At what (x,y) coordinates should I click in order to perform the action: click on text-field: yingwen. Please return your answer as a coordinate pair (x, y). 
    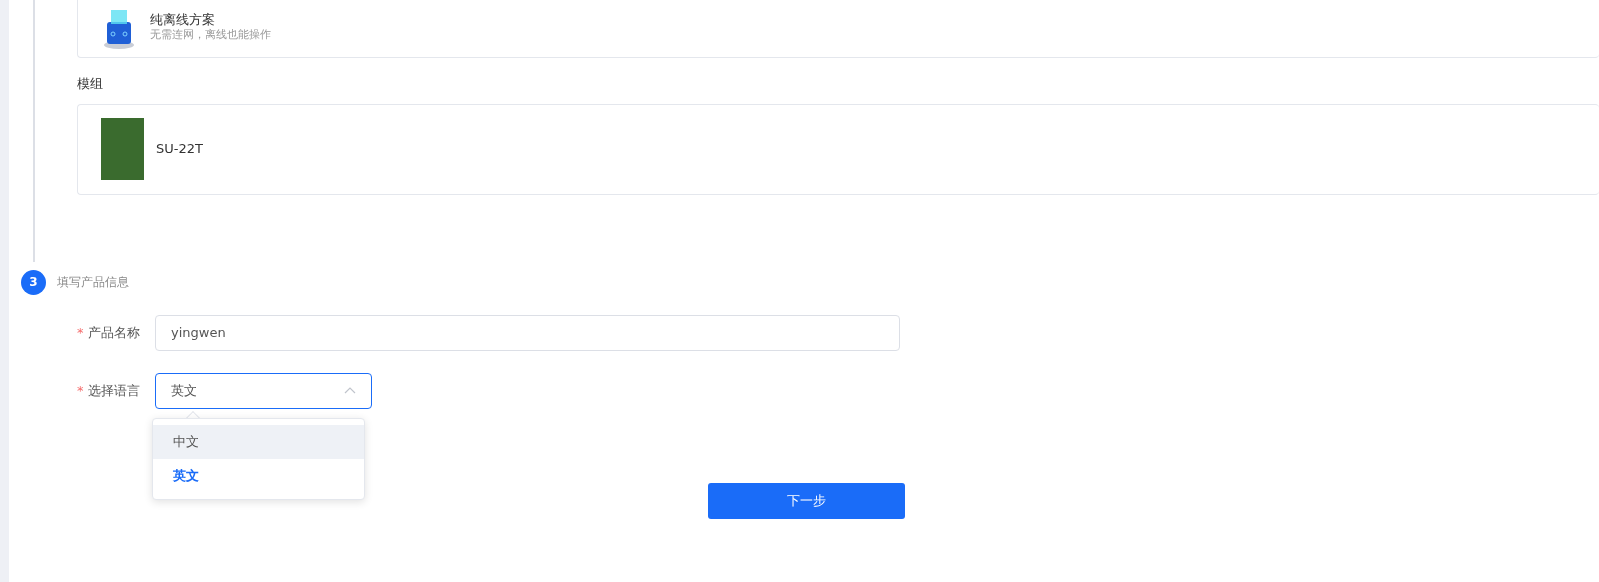
    Looking at the image, I should click on (527, 332).